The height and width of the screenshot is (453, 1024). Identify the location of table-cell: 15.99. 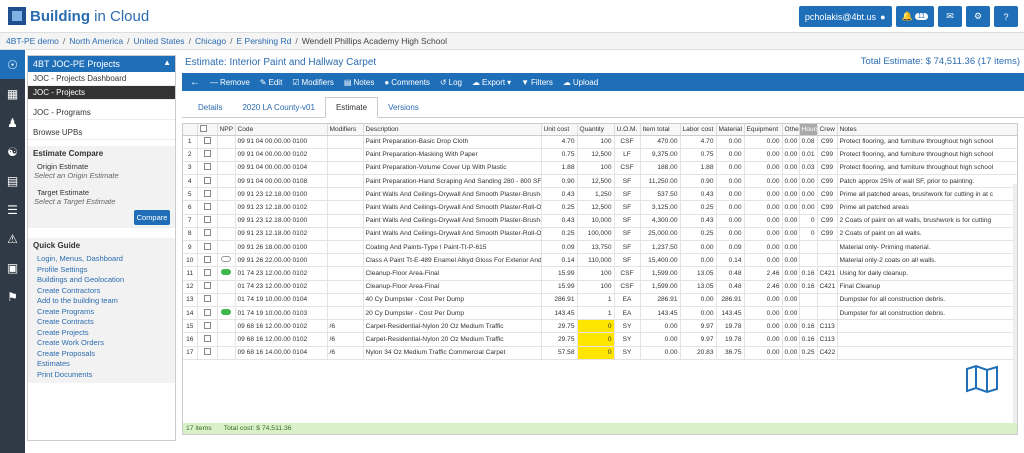
(559, 273).